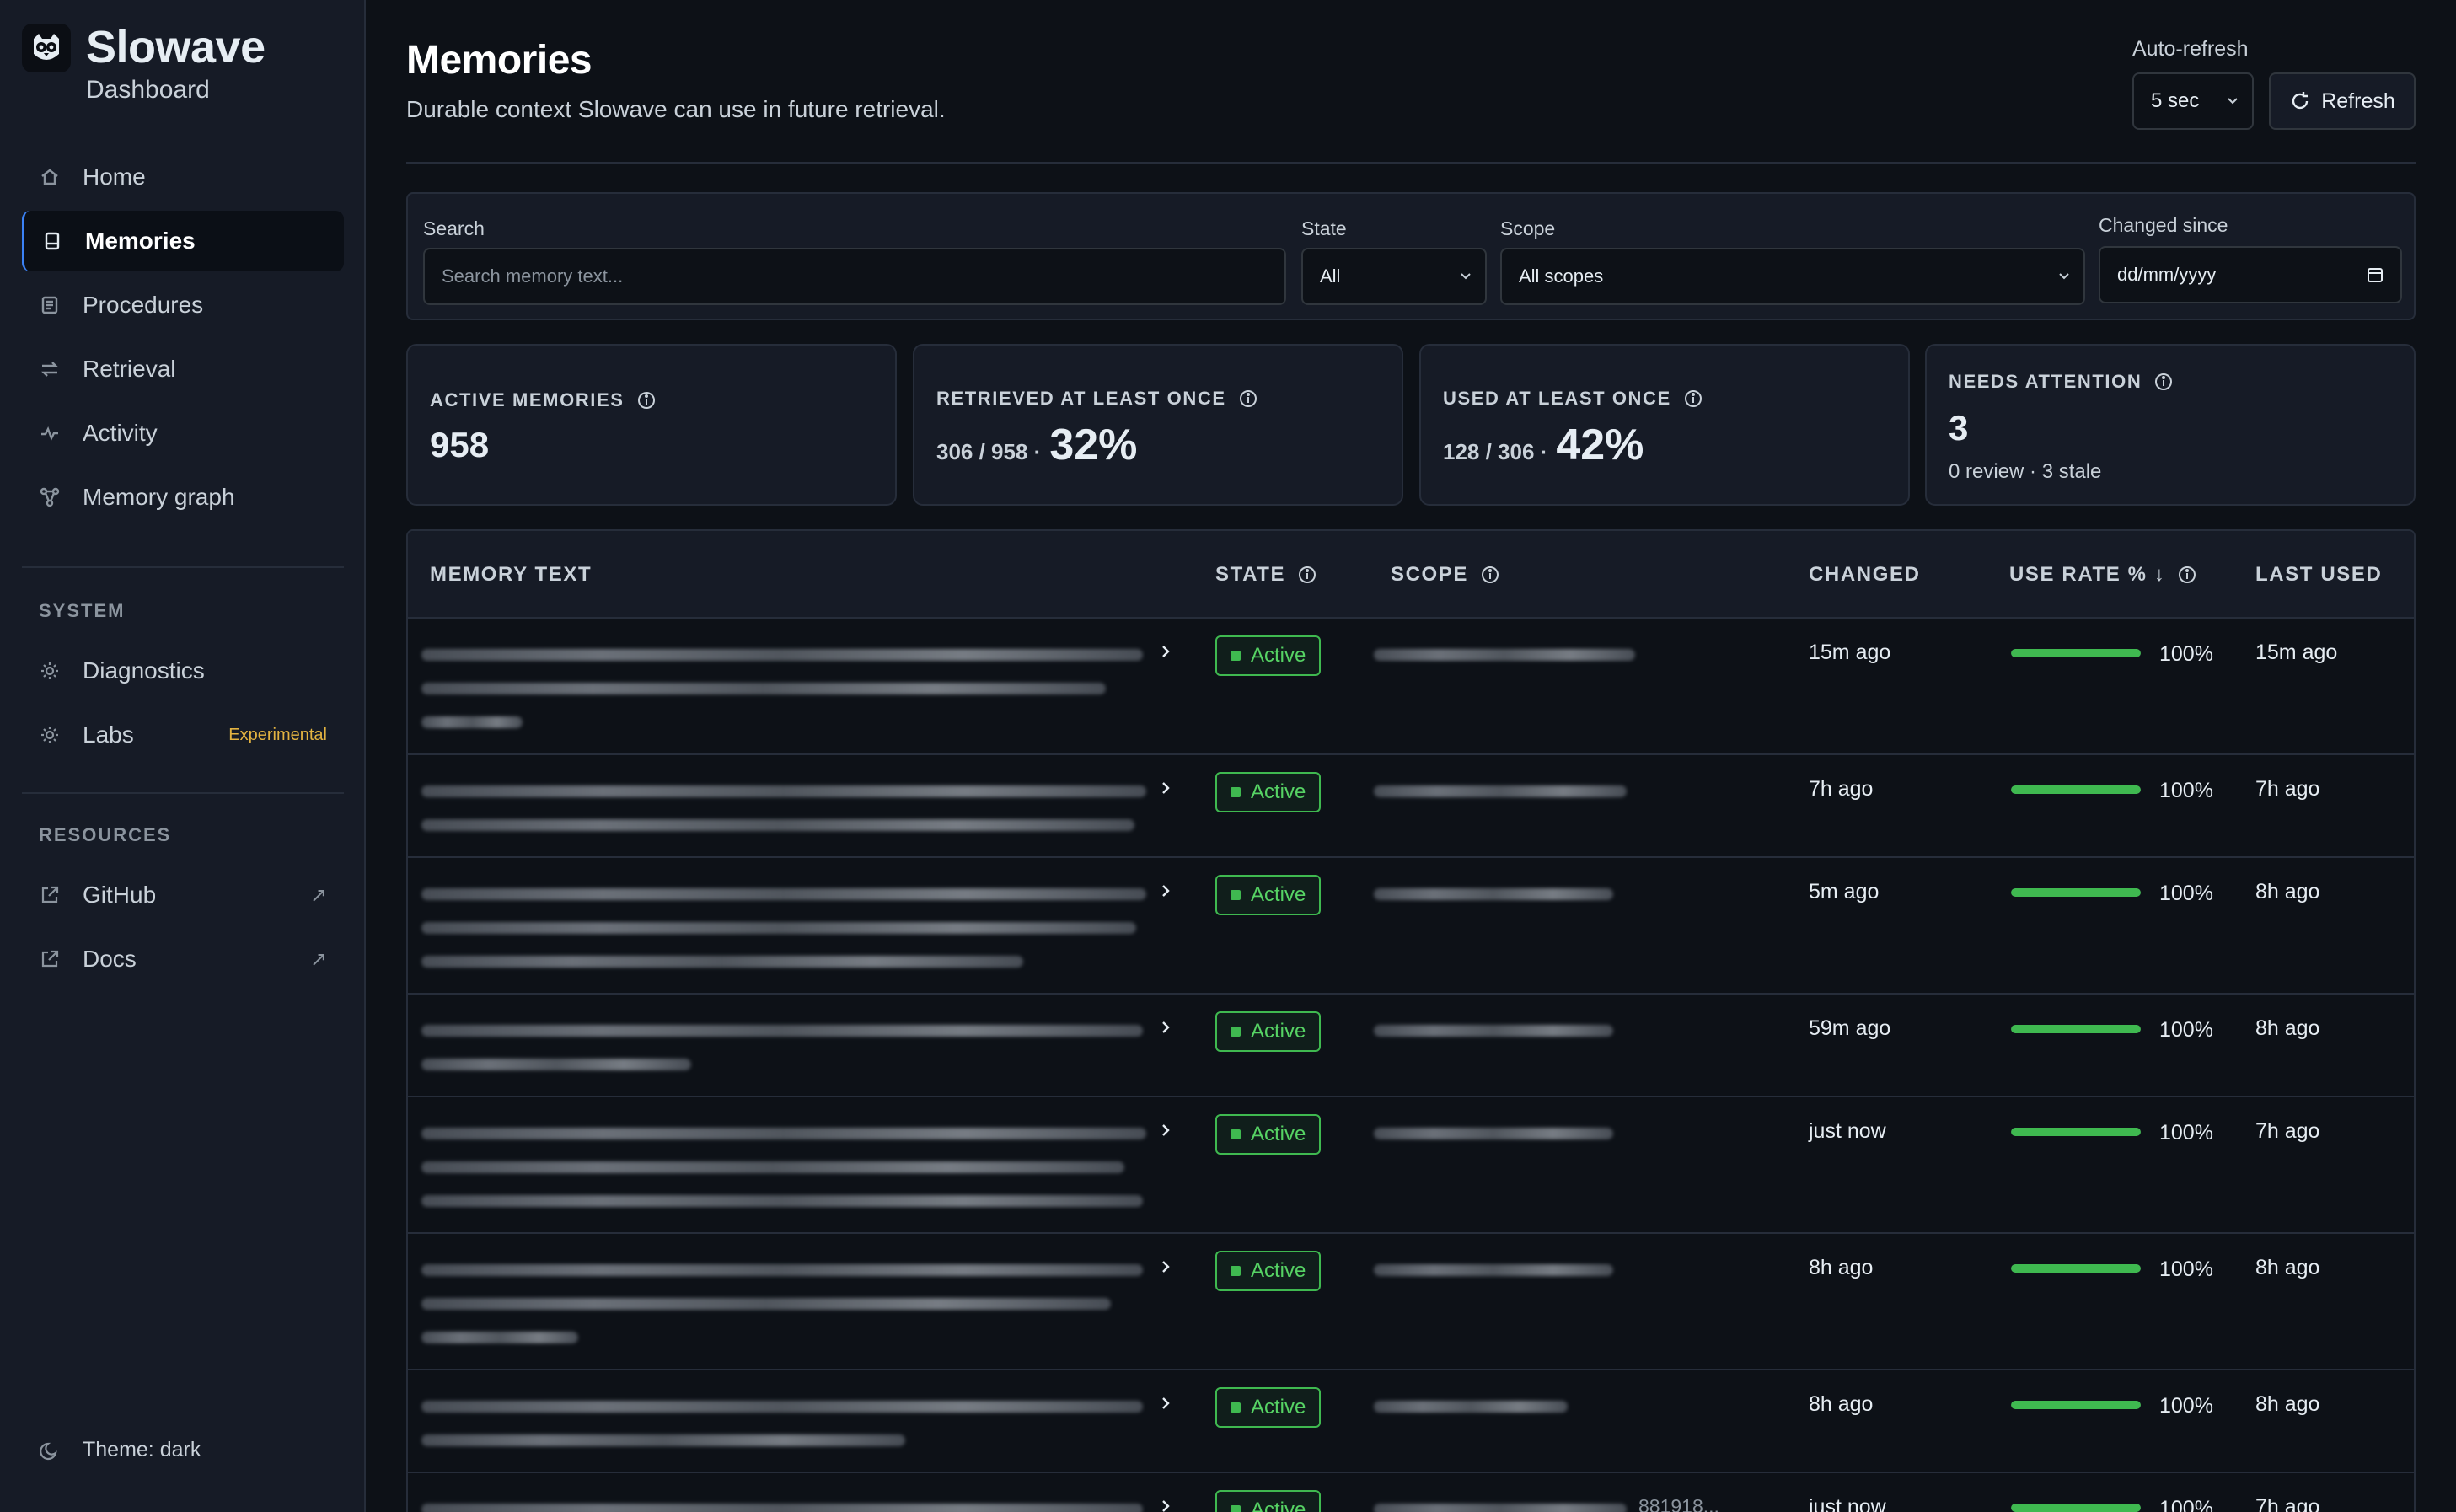 The image size is (2456, 1512). Describe the element at coordinates (1792, 276) in the screenshot. I see `scope-select: All scopes` at that location.